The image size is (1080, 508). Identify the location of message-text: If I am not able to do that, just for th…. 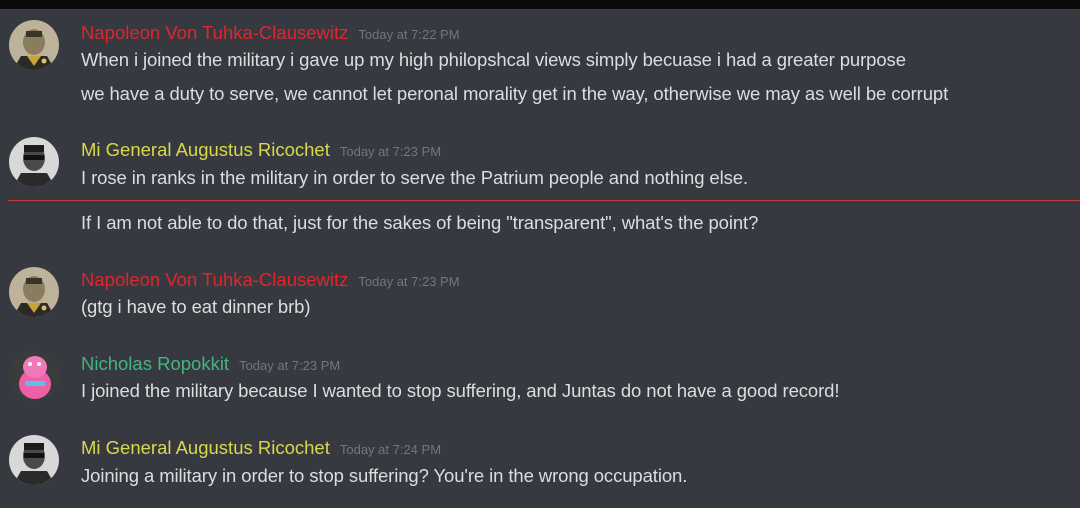
(420, 222).